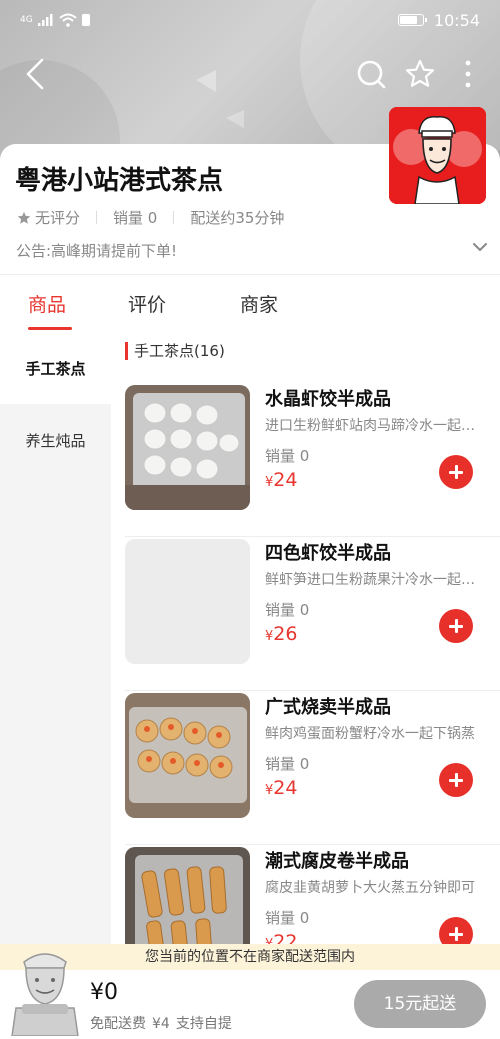 The image size is (500, 1039). What do you see at coordinates (250, 20) in the screenshot?
I see `status-bar: 4G 10:54` at bounding box center [250, 20].